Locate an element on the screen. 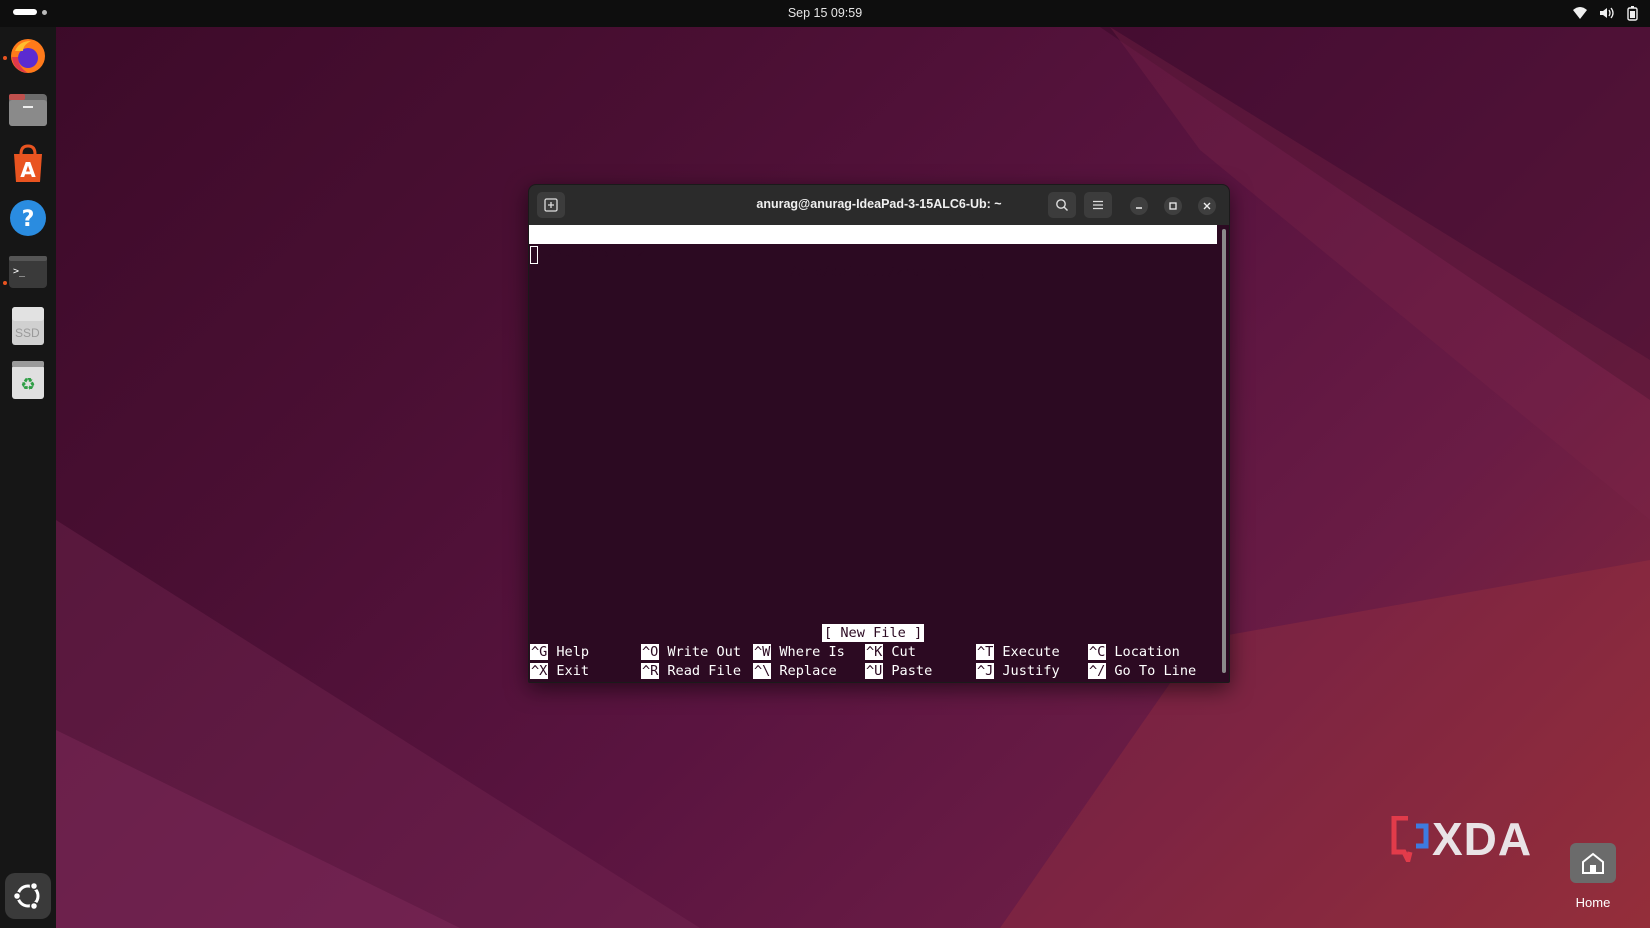  dock-item-terminal: >_ is located at coordinates (28, 272).